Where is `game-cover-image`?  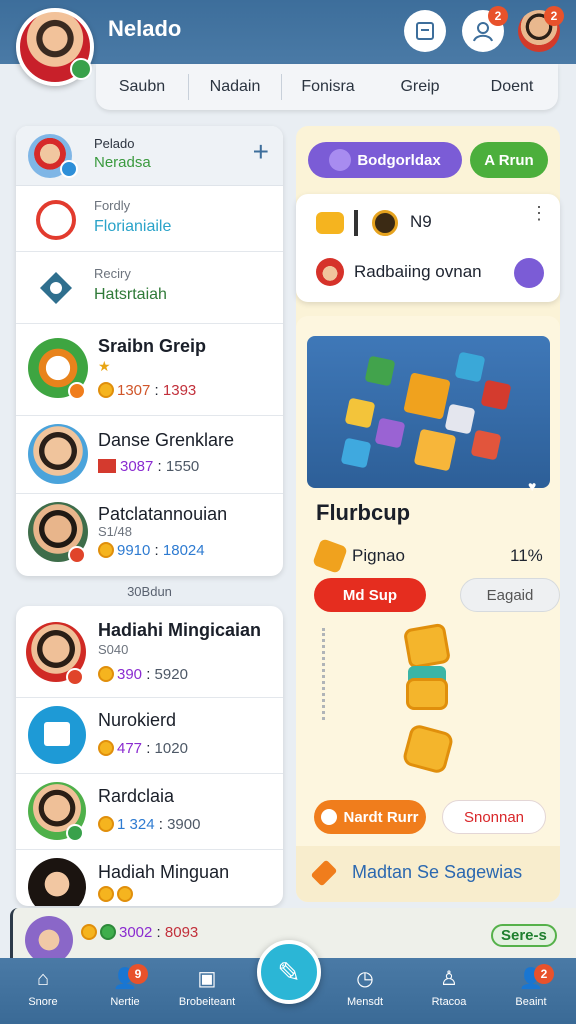 game-cover-image is located at coordinates (428, 412).